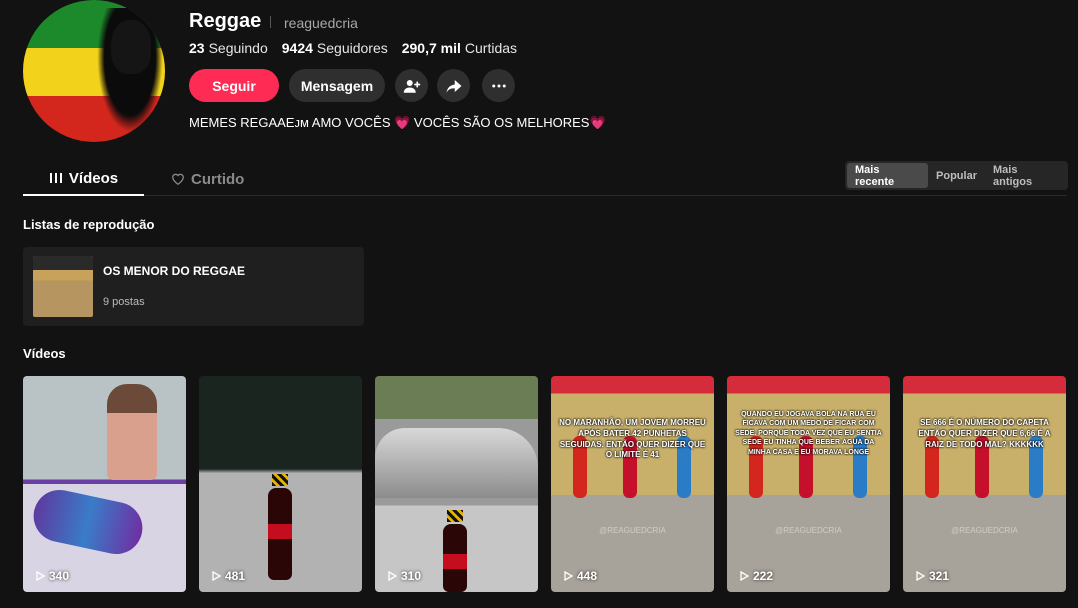  I want to click on view-count-value: 340, so click(59, 576).